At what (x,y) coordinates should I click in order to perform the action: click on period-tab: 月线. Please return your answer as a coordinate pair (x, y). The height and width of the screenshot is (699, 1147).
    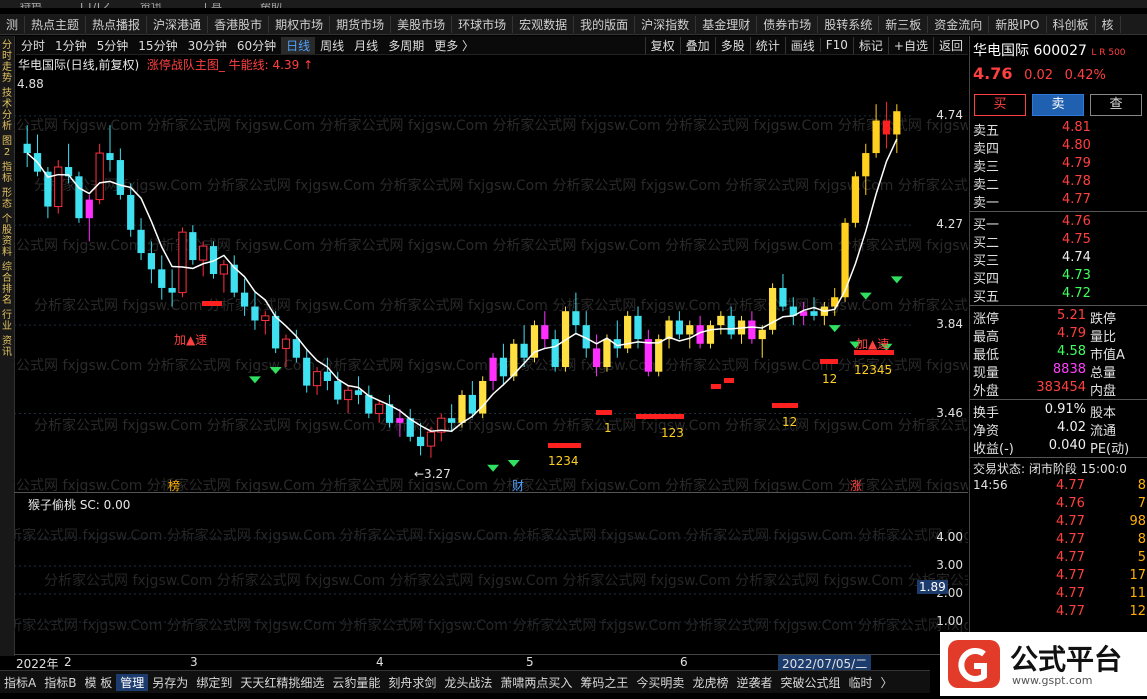
    Looking at the image, I should click on (366, 45).